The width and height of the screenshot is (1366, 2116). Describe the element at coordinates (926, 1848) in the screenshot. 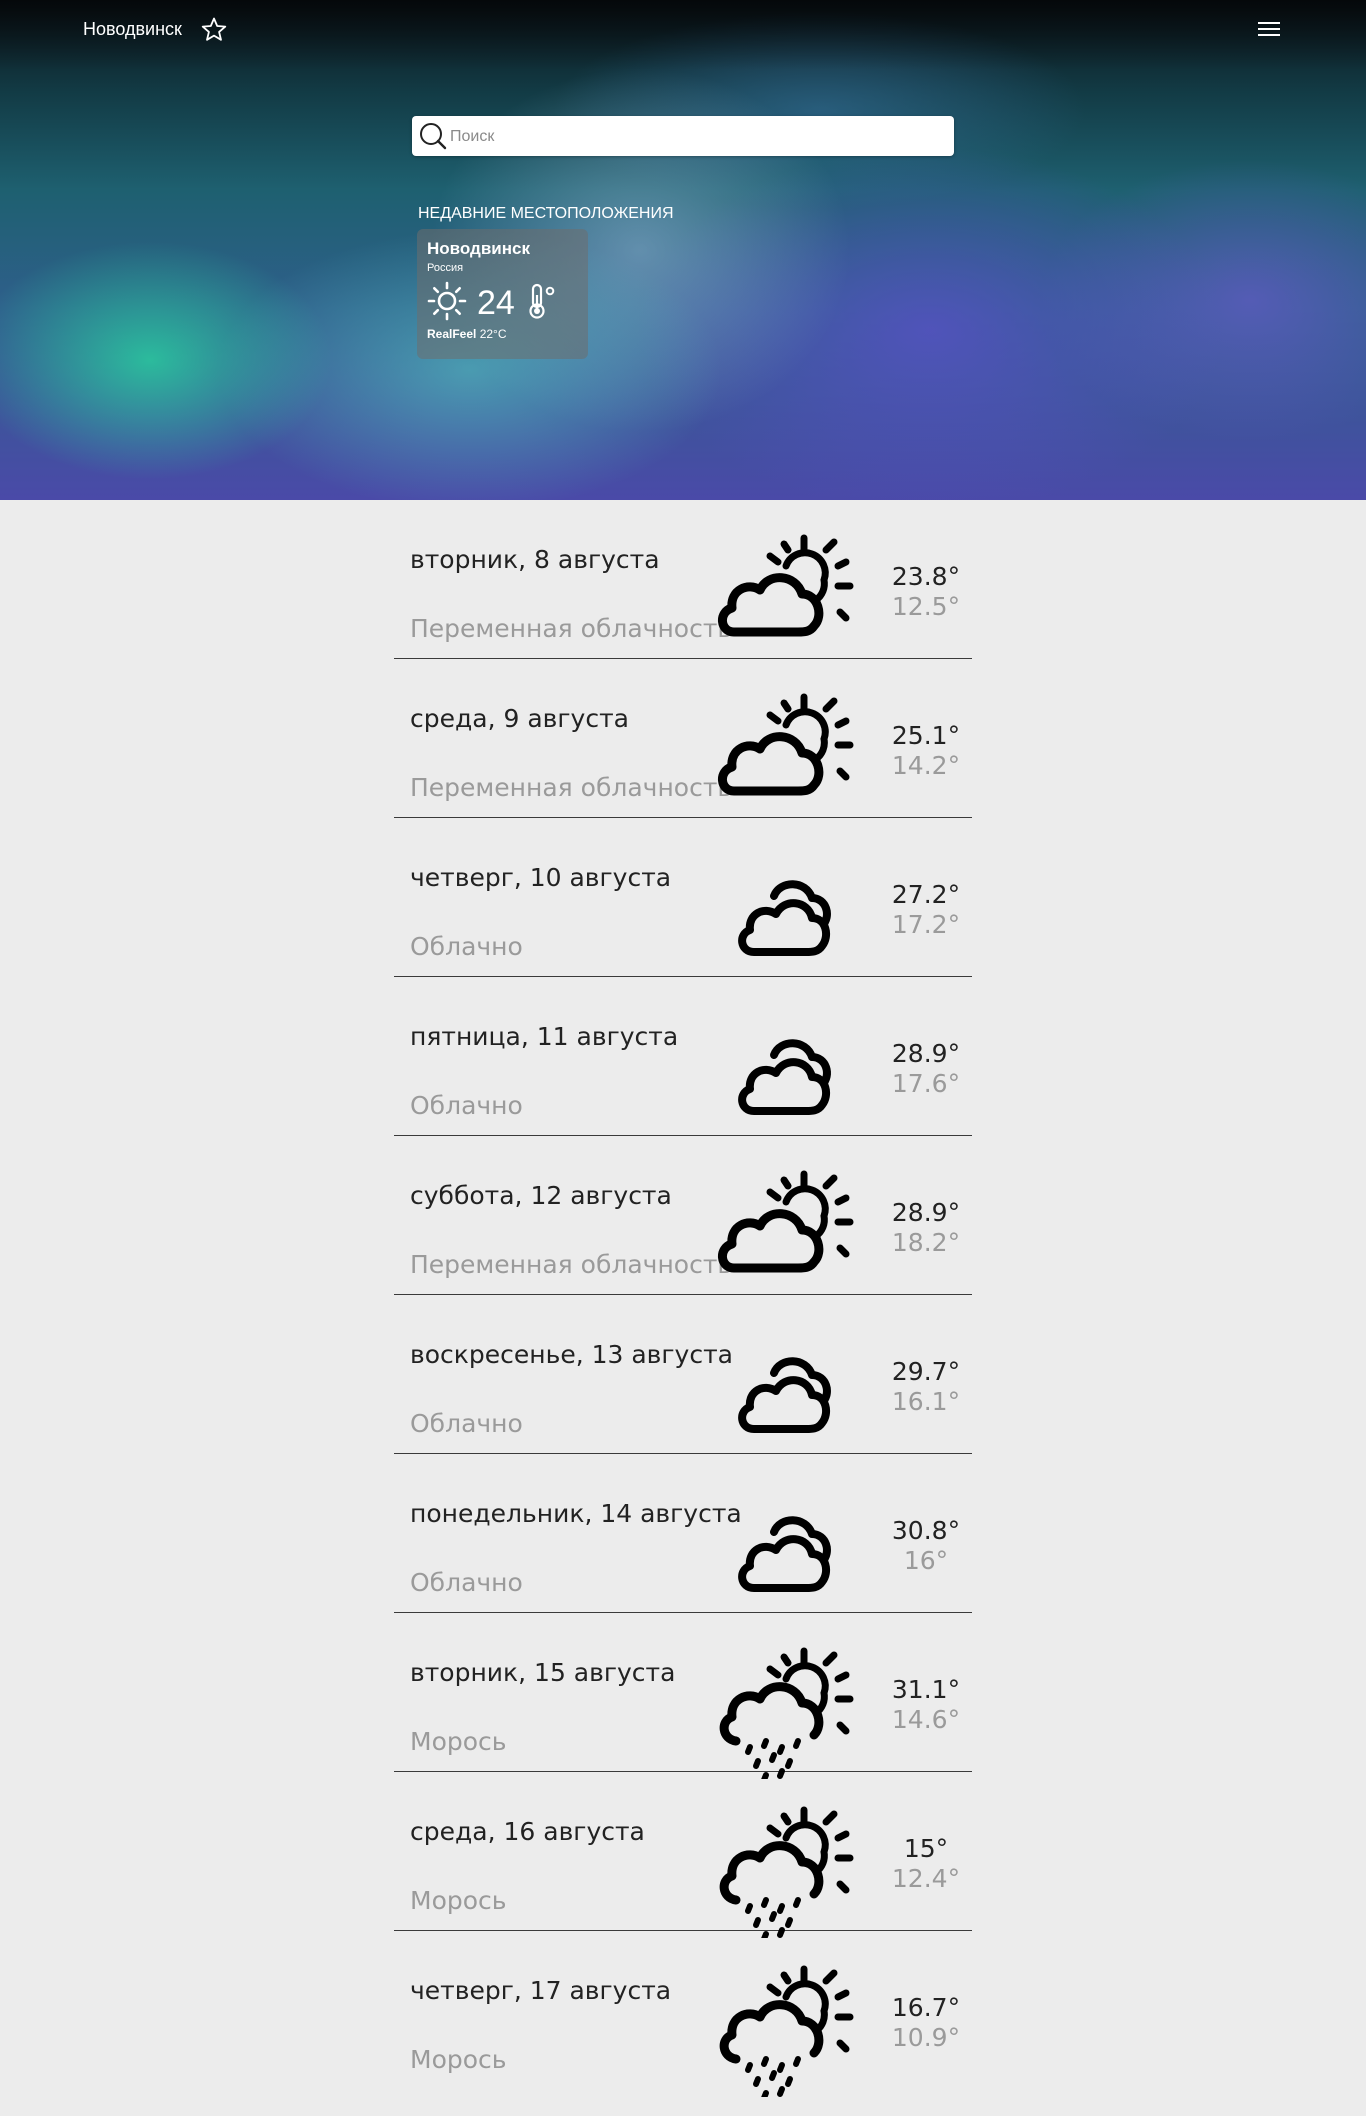

I see `forecast-high-temp: 15°` at that location.